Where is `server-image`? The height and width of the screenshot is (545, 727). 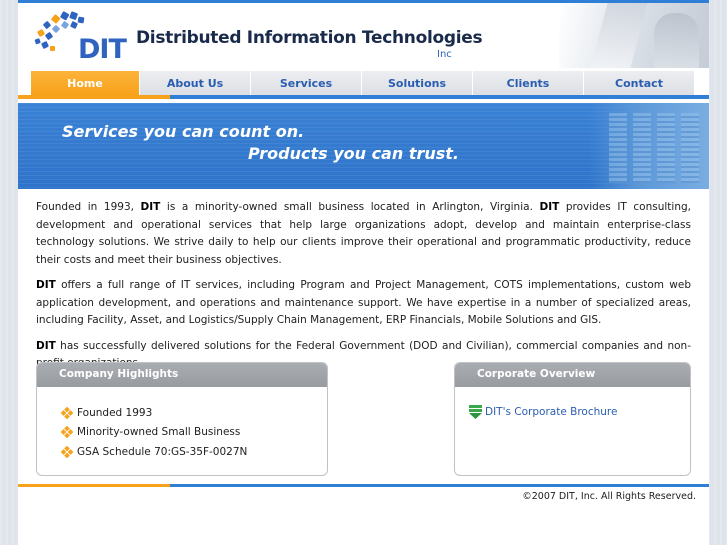
server-image is located at coordinates (649, 146).